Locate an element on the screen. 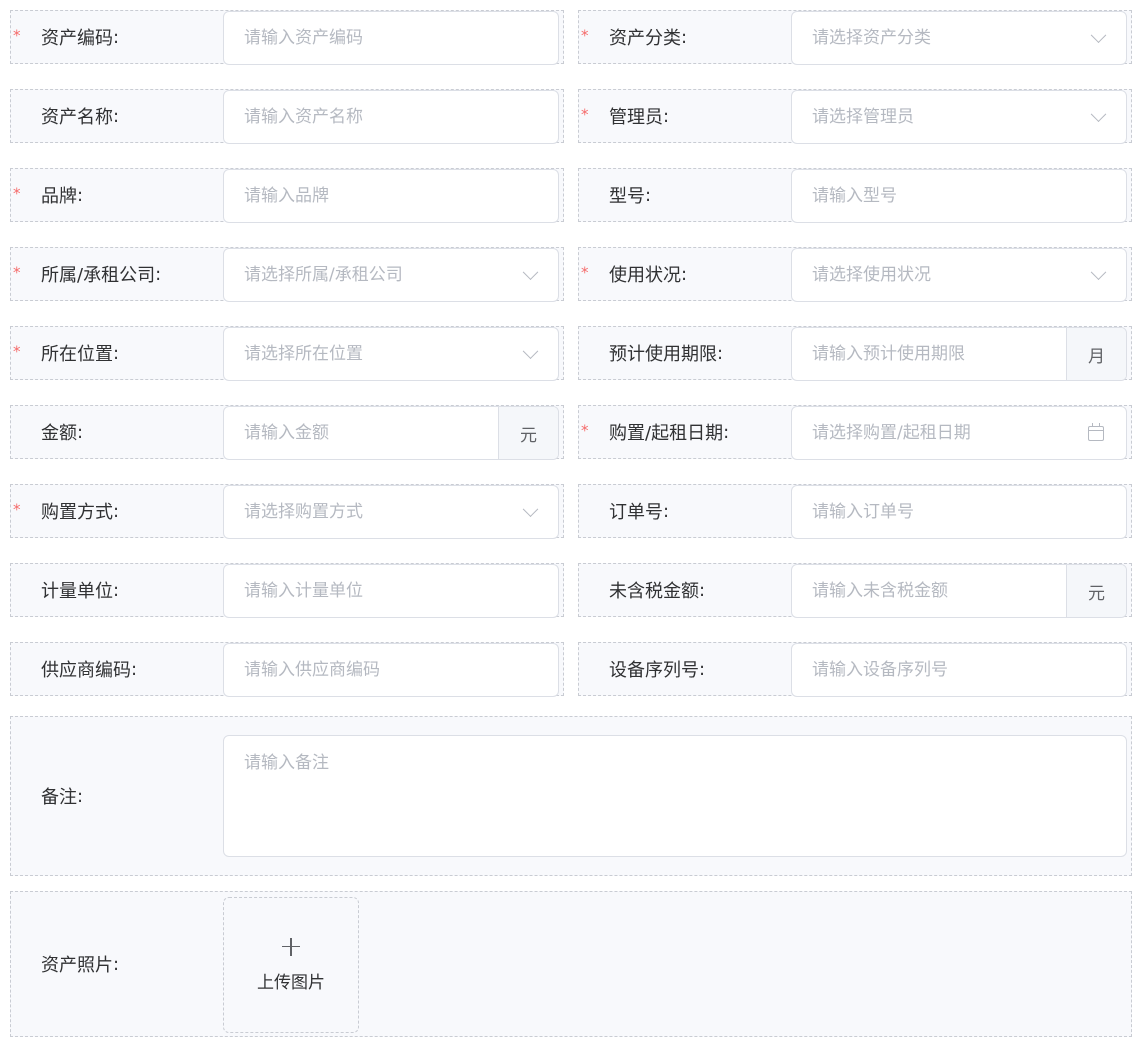 The width and height of the screenshot is (1140, 1048). field-label: 资产照片: is located at coordinates (65, 964).